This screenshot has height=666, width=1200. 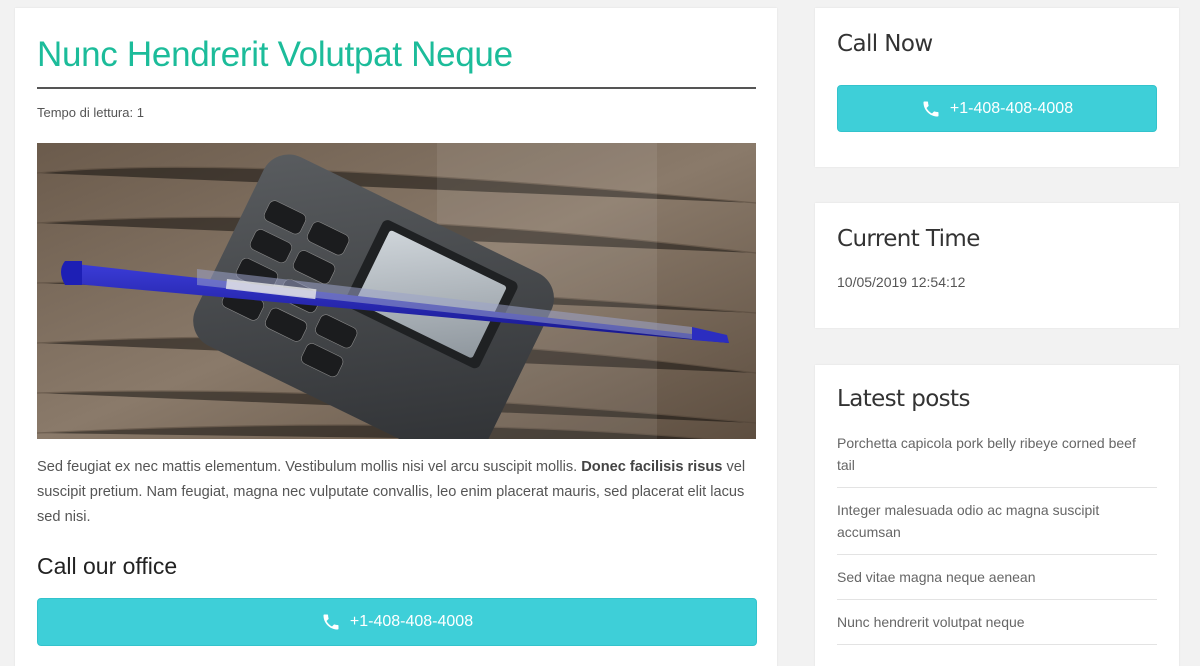 What do you see at coordinates (997, 583) in the screenshot?
I see `latest-post-link: Sed vitae magna neque aenean` at bounding box center [997, 583].